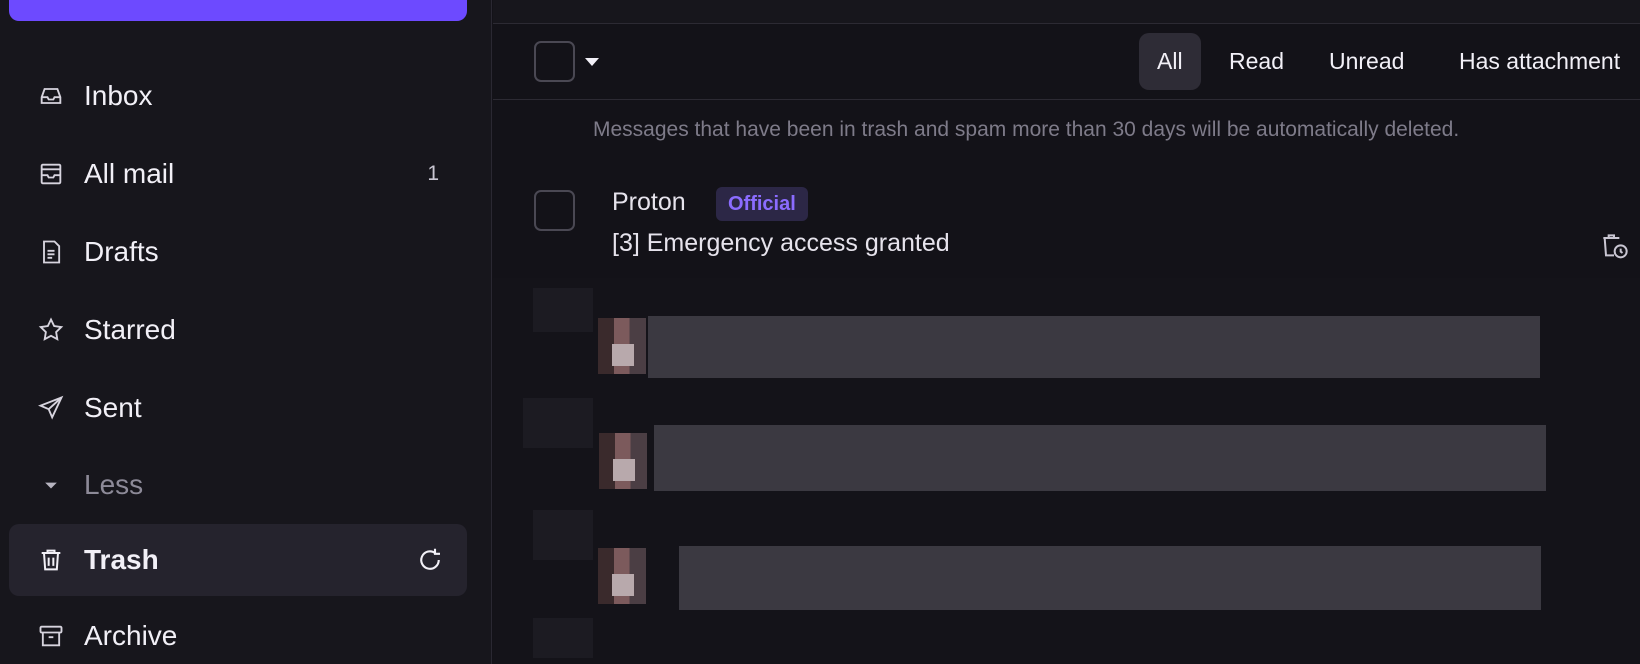 This screenshot has height=664, width=1640. What do you see at coordinates (129, 173) in the screenshot?
I see `sidebar-item-label: All mail` at bounding box center [129, 173].